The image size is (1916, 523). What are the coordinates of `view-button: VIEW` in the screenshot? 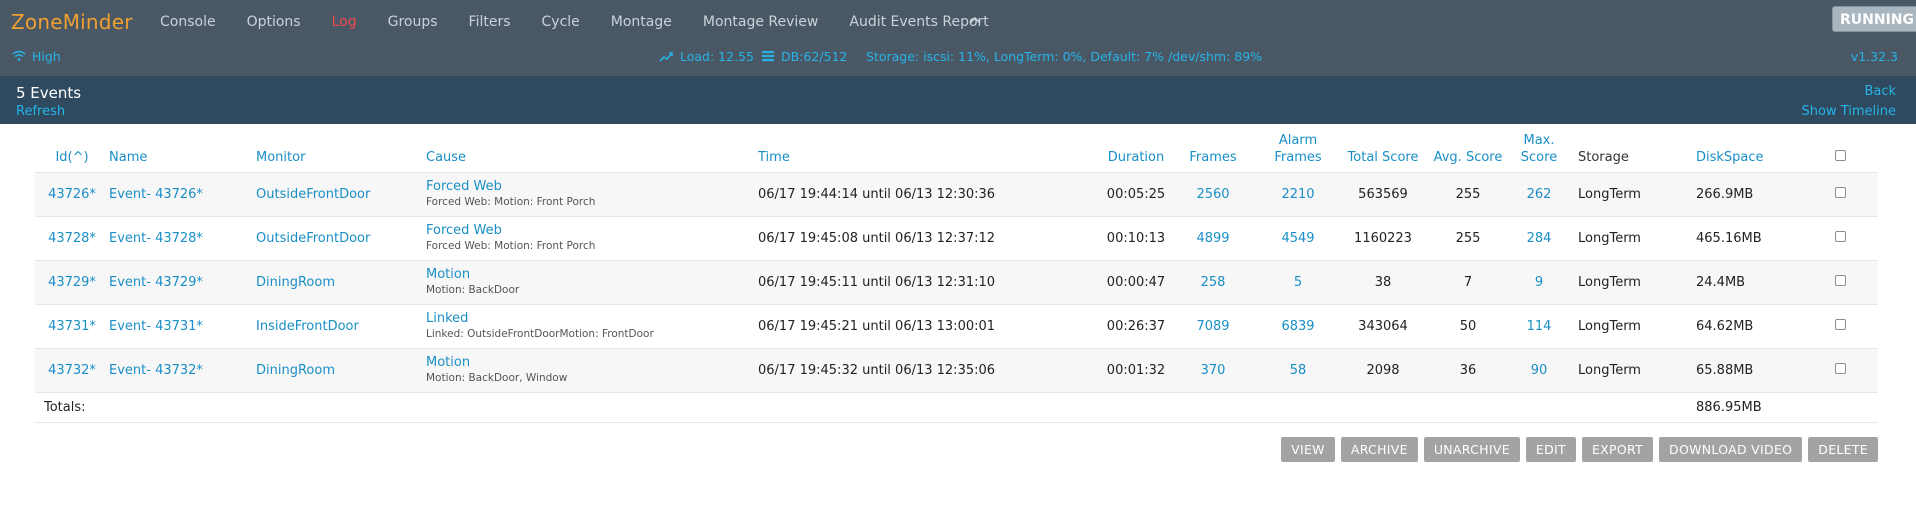 It's located at (1308, 449).